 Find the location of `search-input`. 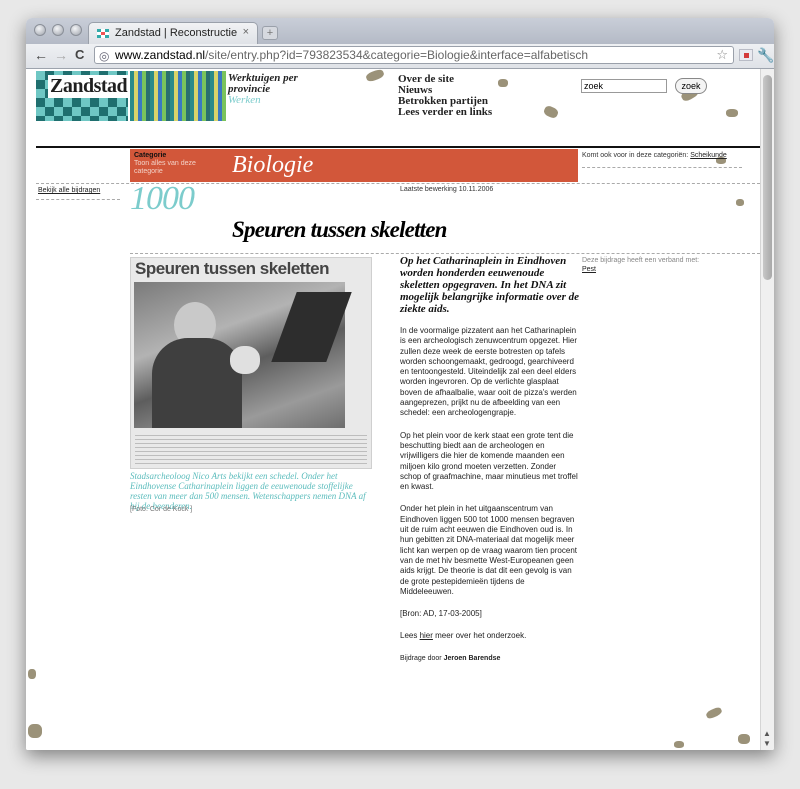

search-input is located at coordinates (624, 86).